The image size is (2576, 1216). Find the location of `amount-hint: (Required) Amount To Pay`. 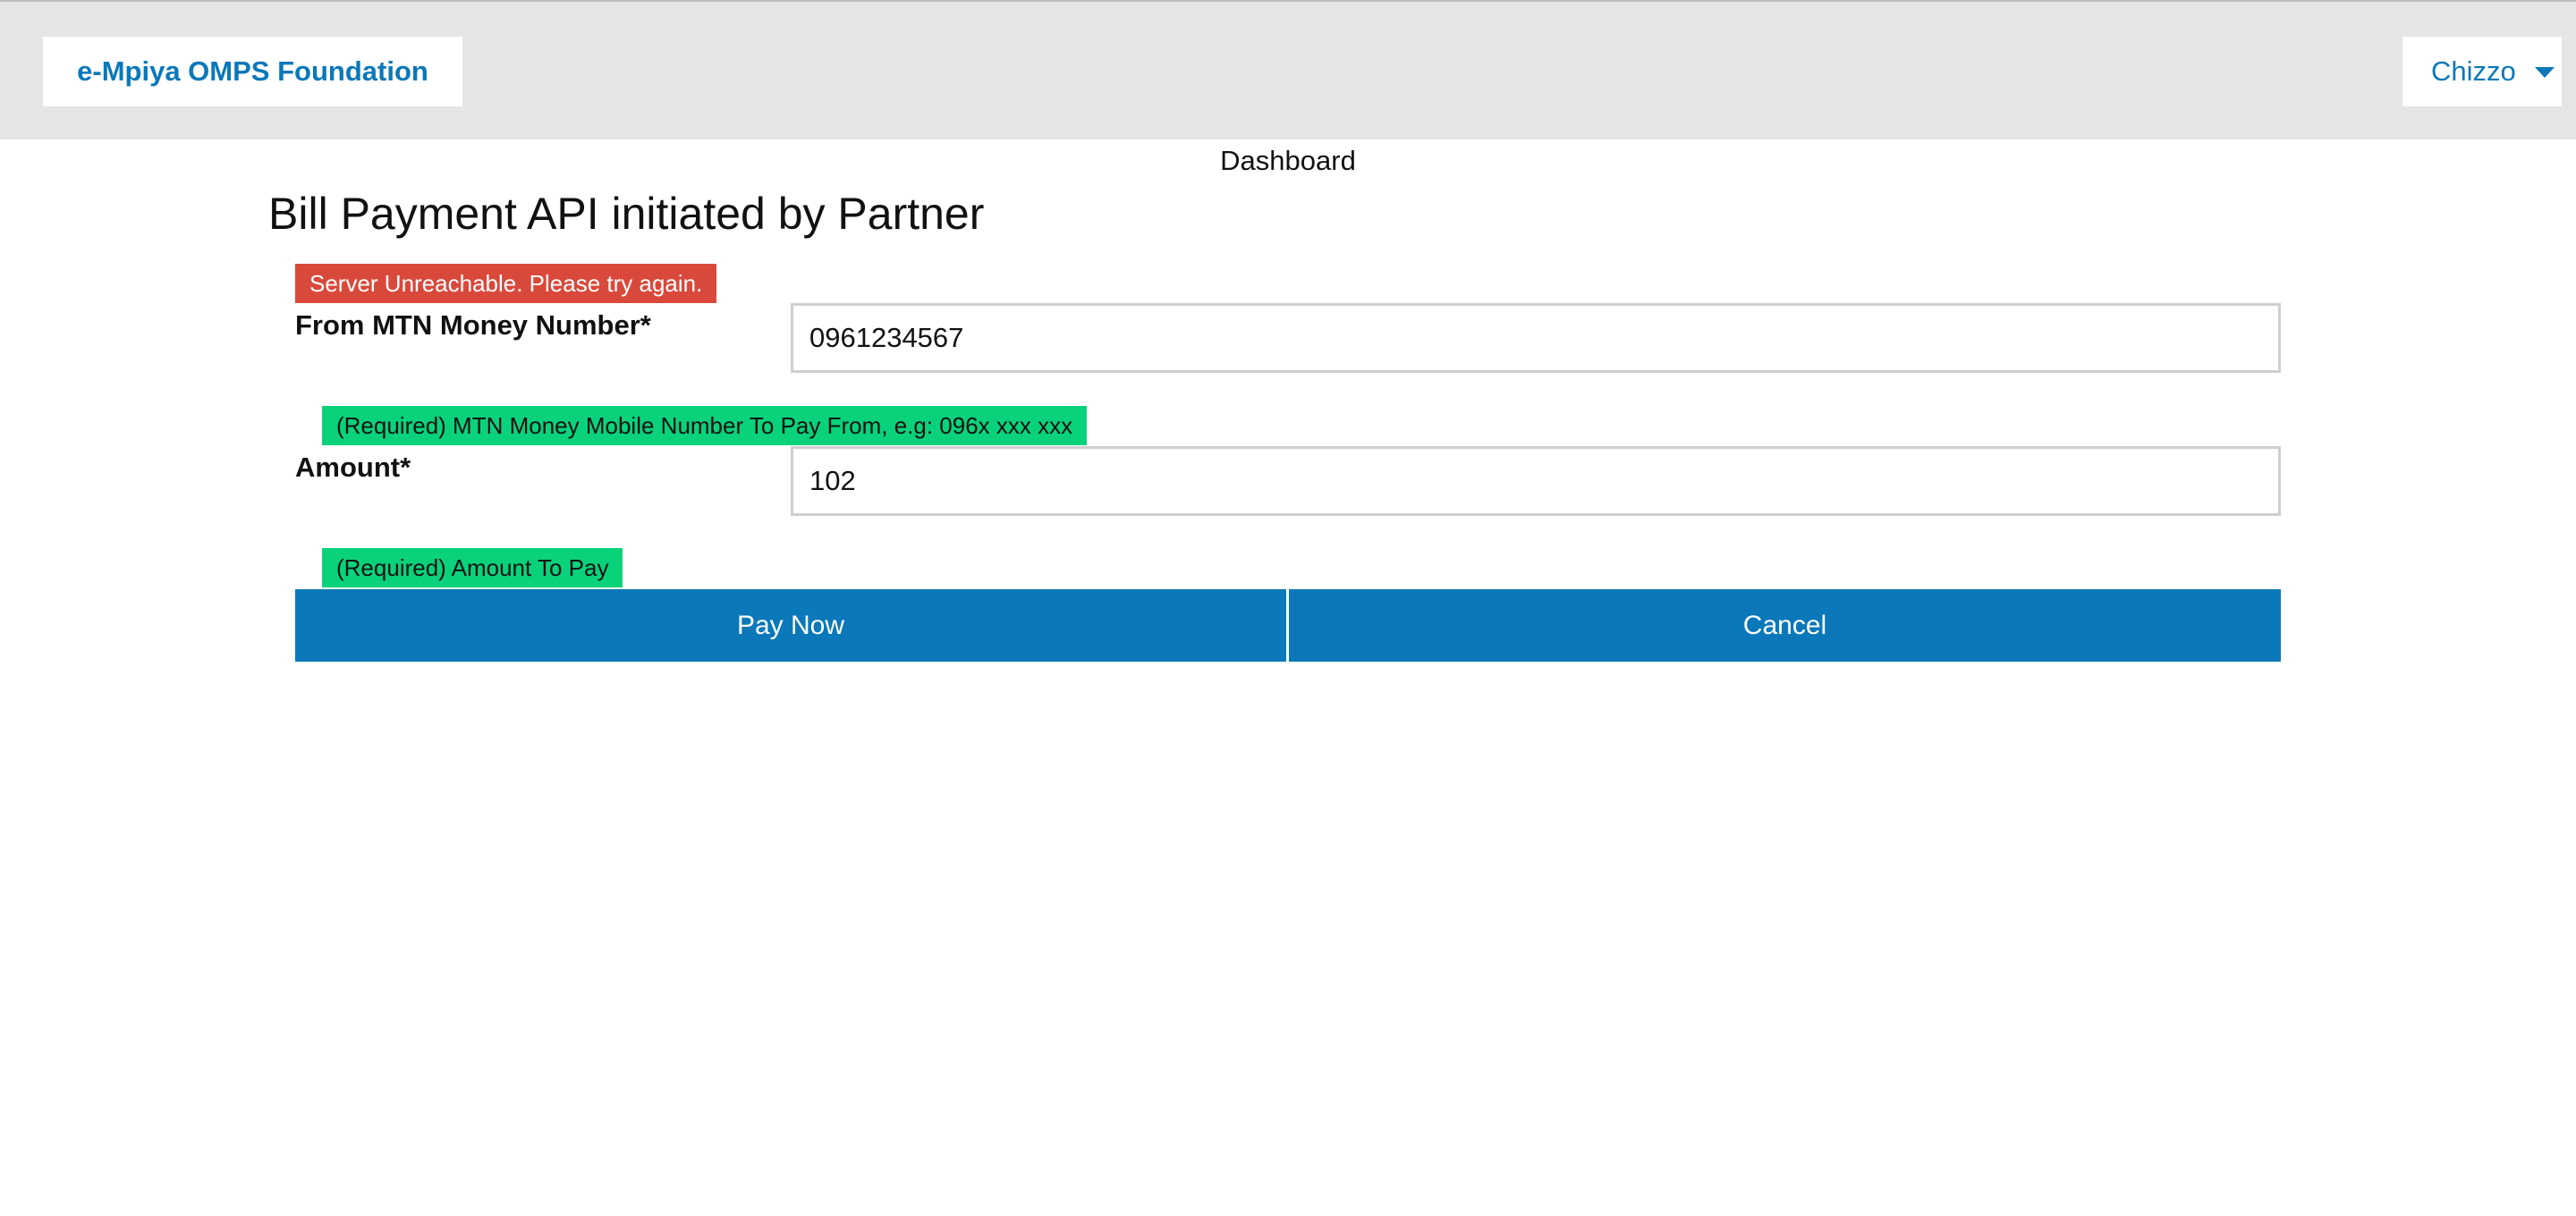

amount-hint: (Required) Amount To Pay is located at coordinates (472, 567).